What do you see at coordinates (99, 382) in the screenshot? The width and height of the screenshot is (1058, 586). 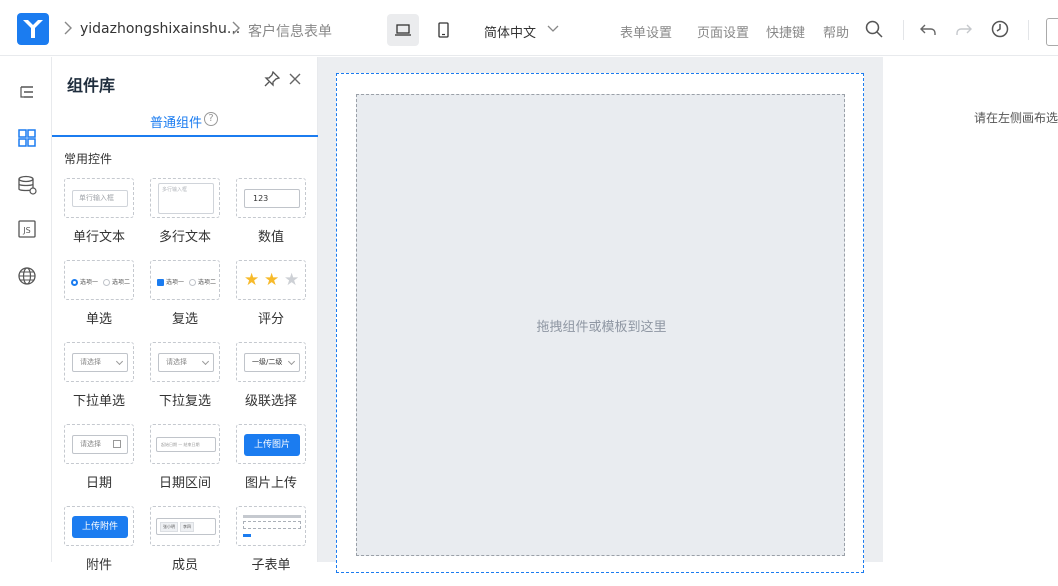 I see `component-dropdown-single: 请选择 下拉单选` at bounding box center [99, 382].